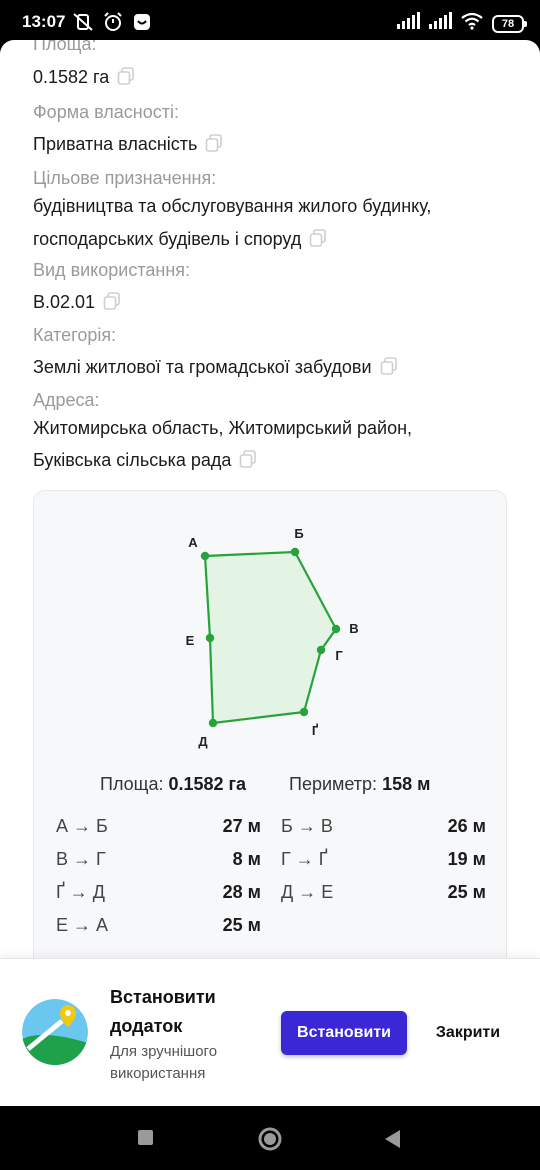  I want to click on summary-area-value: 0.1582 га, so click(207, 784).